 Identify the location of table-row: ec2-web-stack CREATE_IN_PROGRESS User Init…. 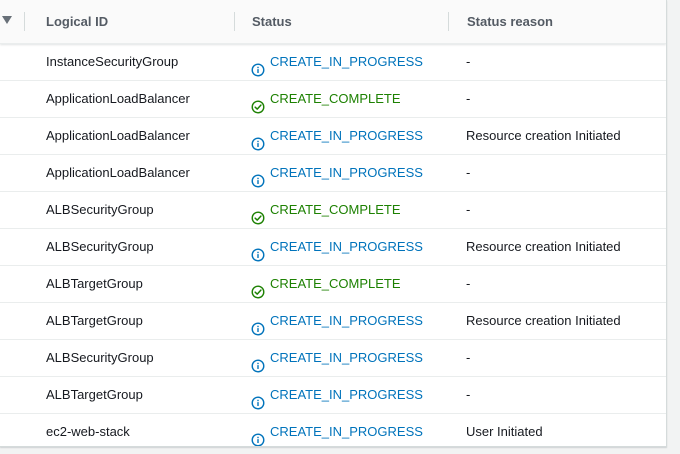
(333, 430).